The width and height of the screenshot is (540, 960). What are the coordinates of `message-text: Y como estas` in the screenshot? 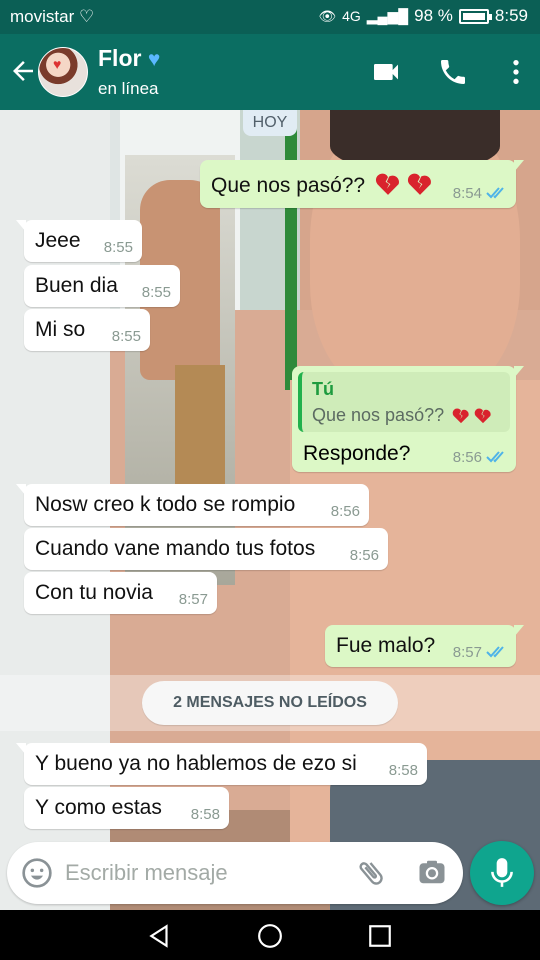 It's located at (98, 807).